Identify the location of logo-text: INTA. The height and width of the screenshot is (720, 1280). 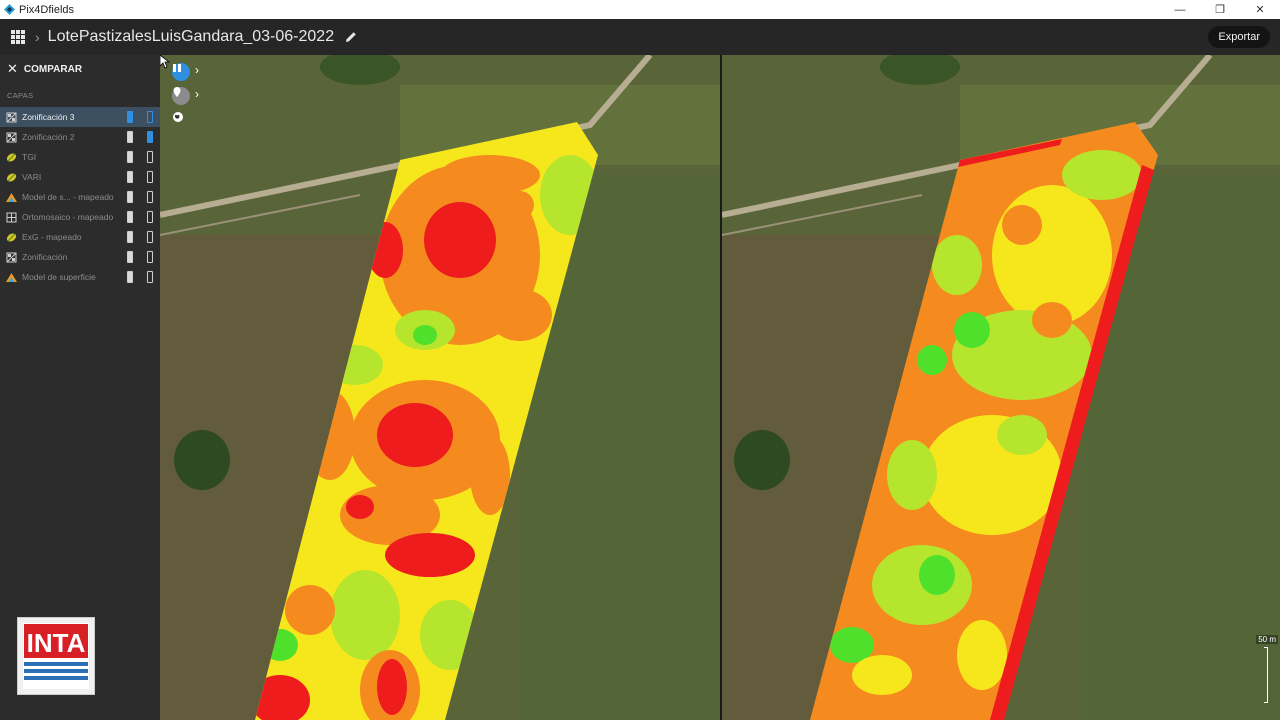
(56, 643).